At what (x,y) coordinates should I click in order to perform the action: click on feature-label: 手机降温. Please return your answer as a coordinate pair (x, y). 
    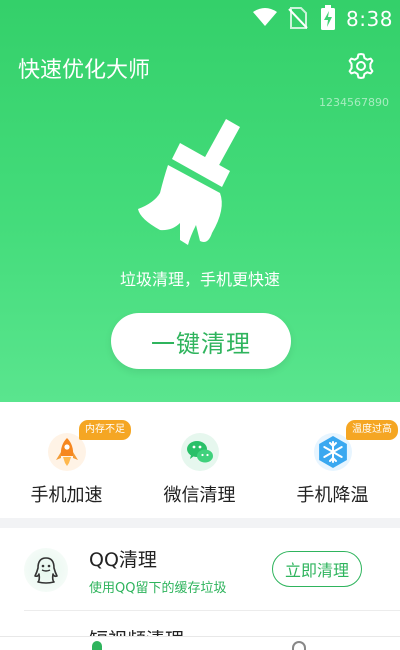
    Looking at the image, I should click on (332, 495).